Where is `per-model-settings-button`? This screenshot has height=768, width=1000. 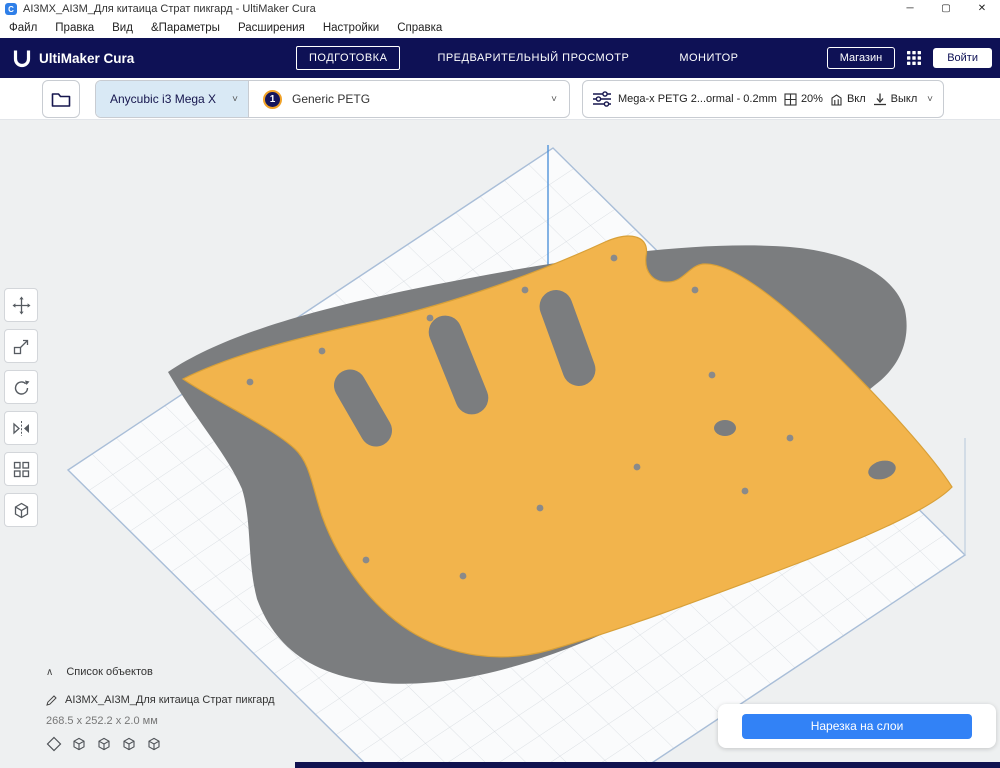
per-model-settings-button is located at coordinates (21, 469).